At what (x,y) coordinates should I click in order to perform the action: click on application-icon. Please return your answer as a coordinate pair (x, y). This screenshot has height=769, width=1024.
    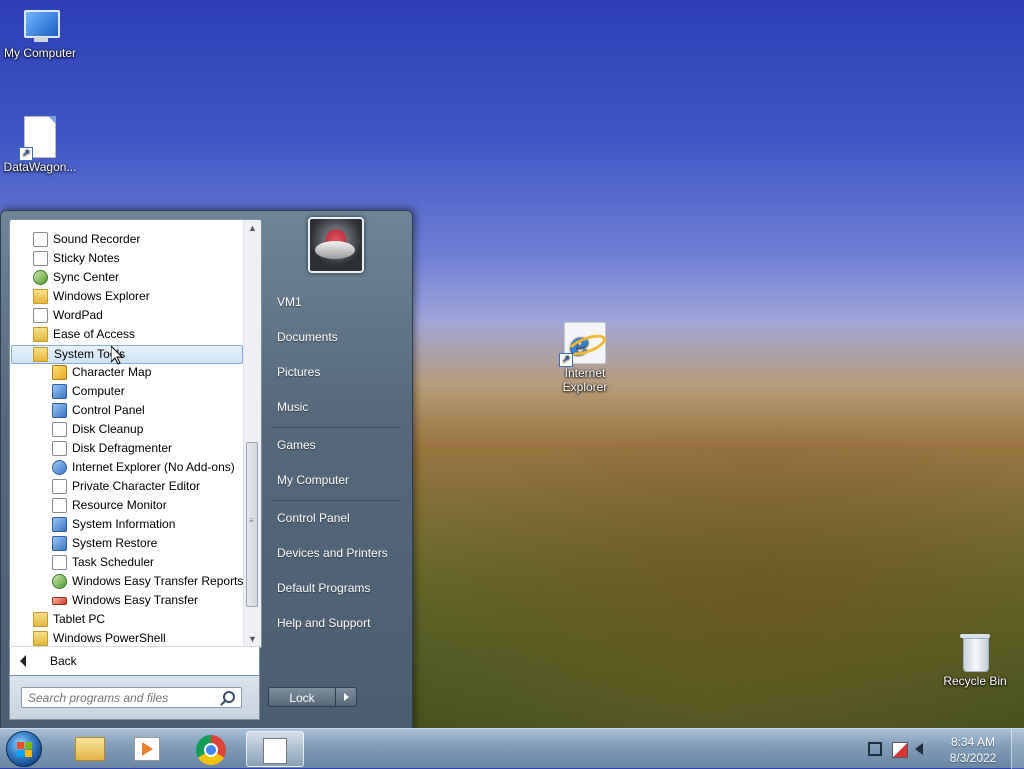
    Looking at the image, I should click on (275, 751).